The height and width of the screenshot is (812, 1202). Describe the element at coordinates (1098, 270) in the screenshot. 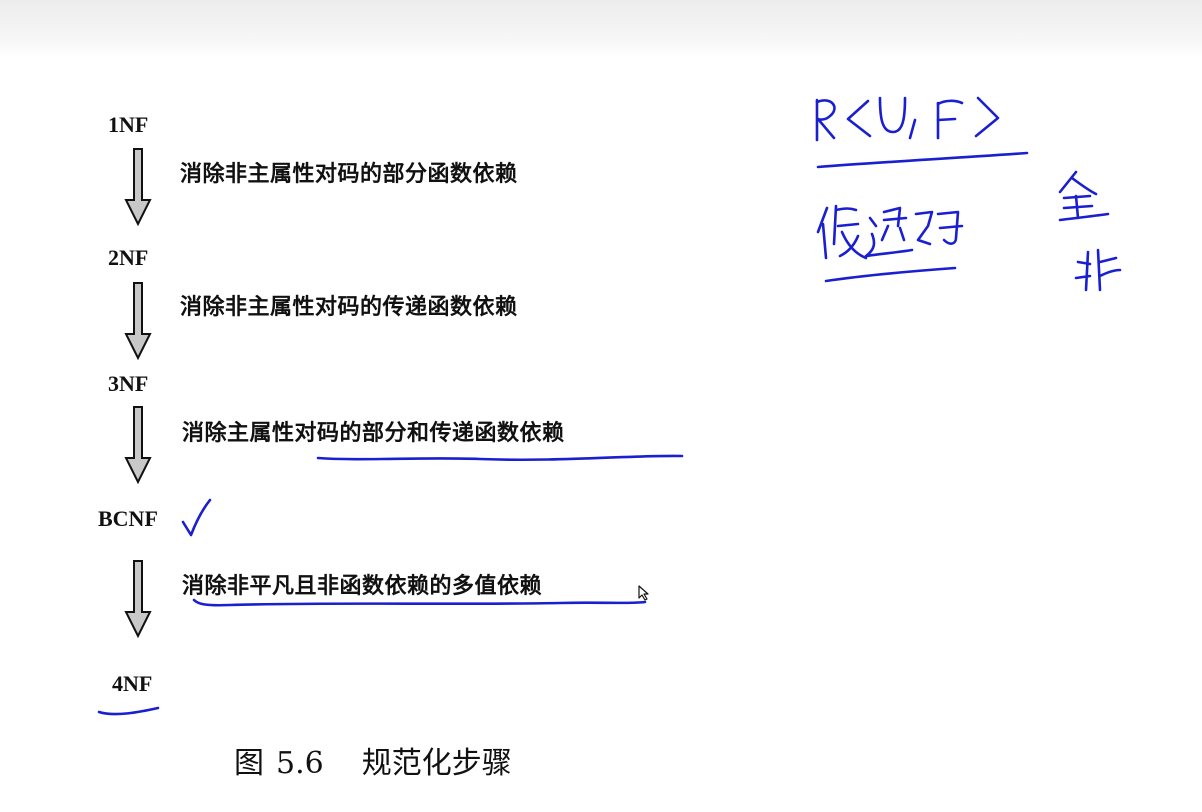

I see `handwriting-char-non` at that location.